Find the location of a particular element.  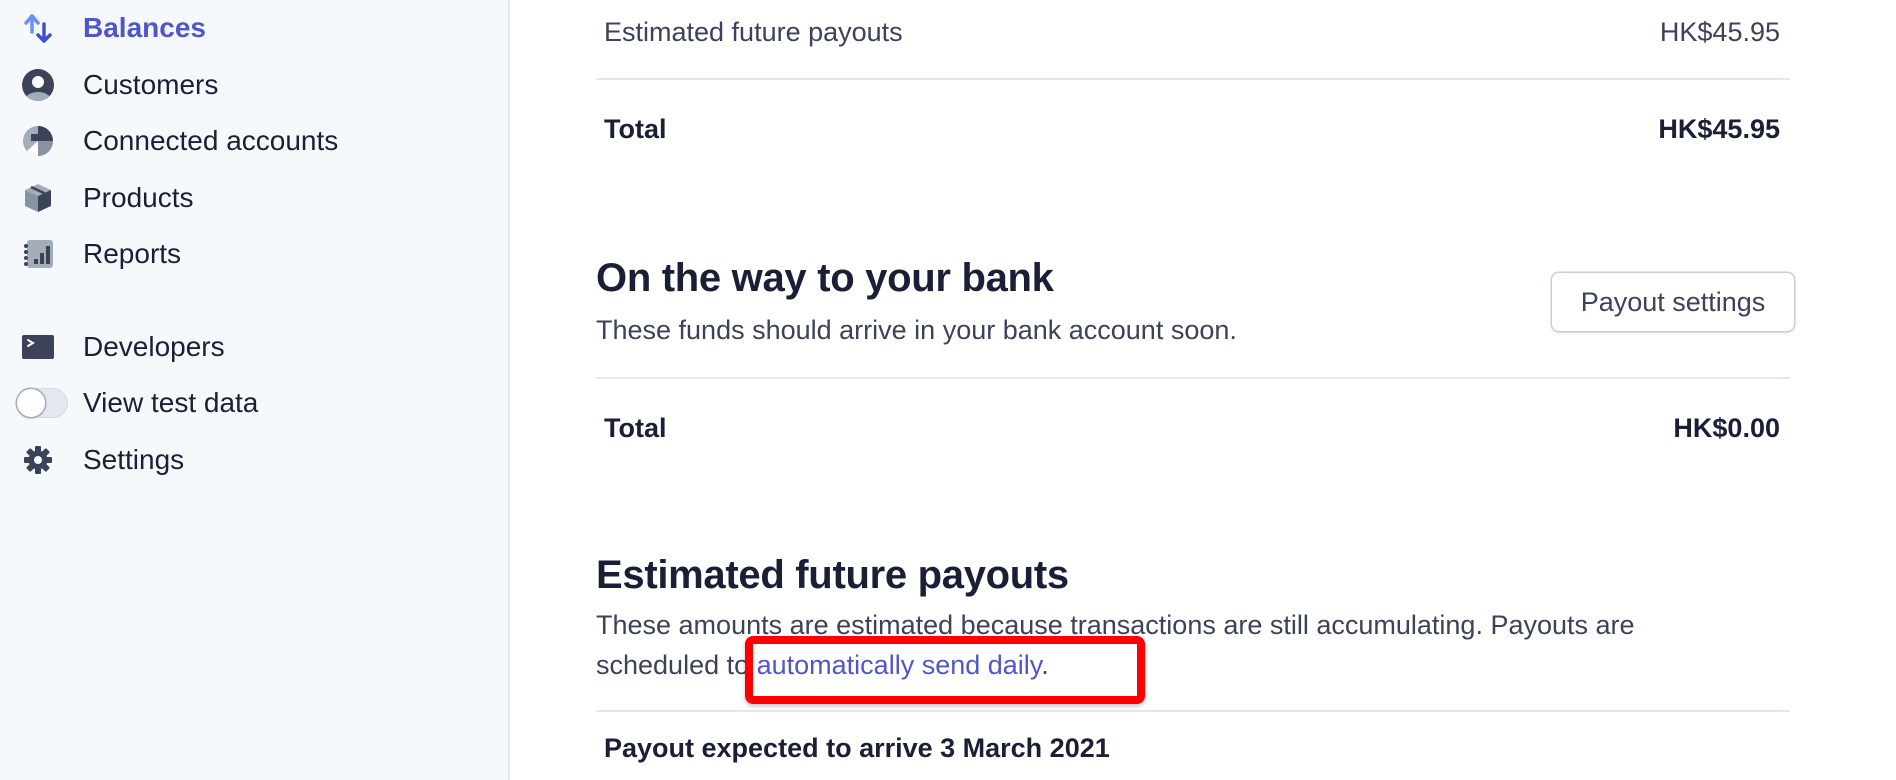

total-value: HK$0.00 is located at coordinates (1726, 428).